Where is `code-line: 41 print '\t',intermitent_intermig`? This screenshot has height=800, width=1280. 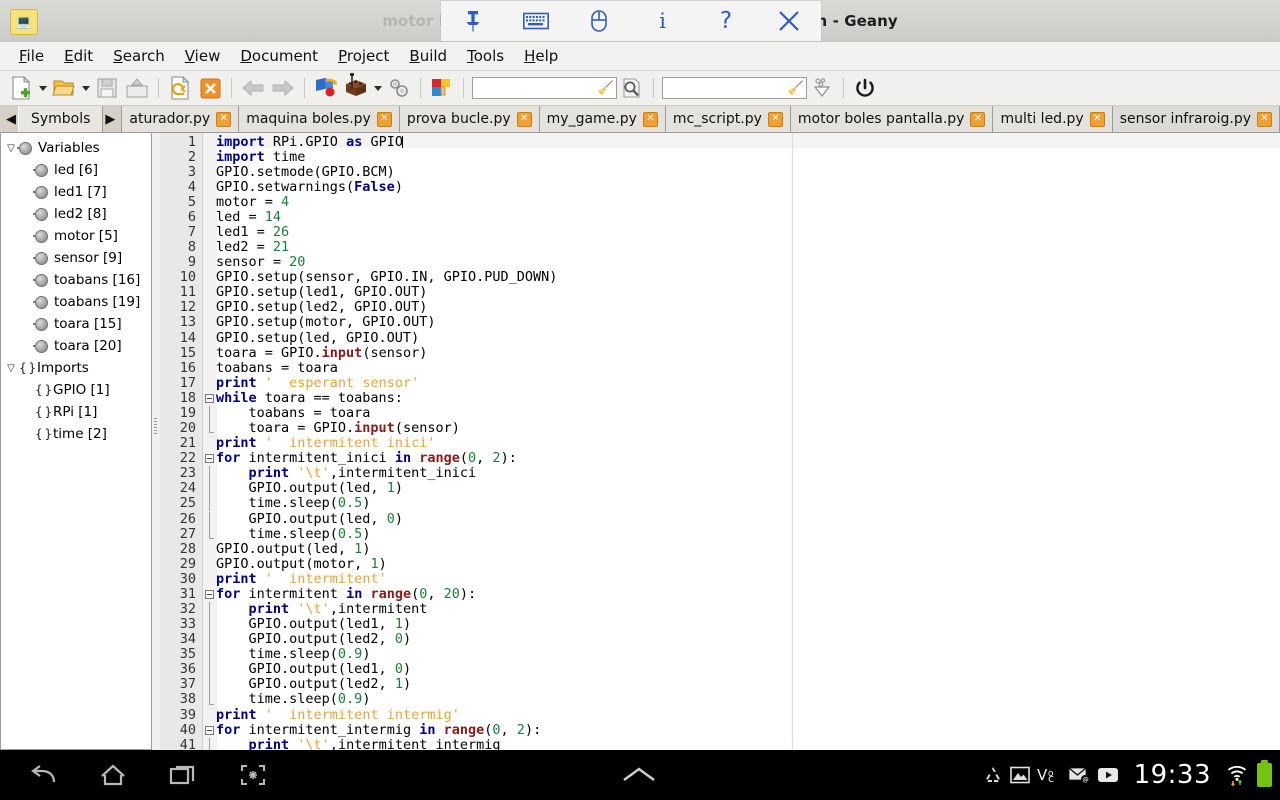
code-line: 41 print '\t',intermitent_intermig is located at coordinates (720, 743).